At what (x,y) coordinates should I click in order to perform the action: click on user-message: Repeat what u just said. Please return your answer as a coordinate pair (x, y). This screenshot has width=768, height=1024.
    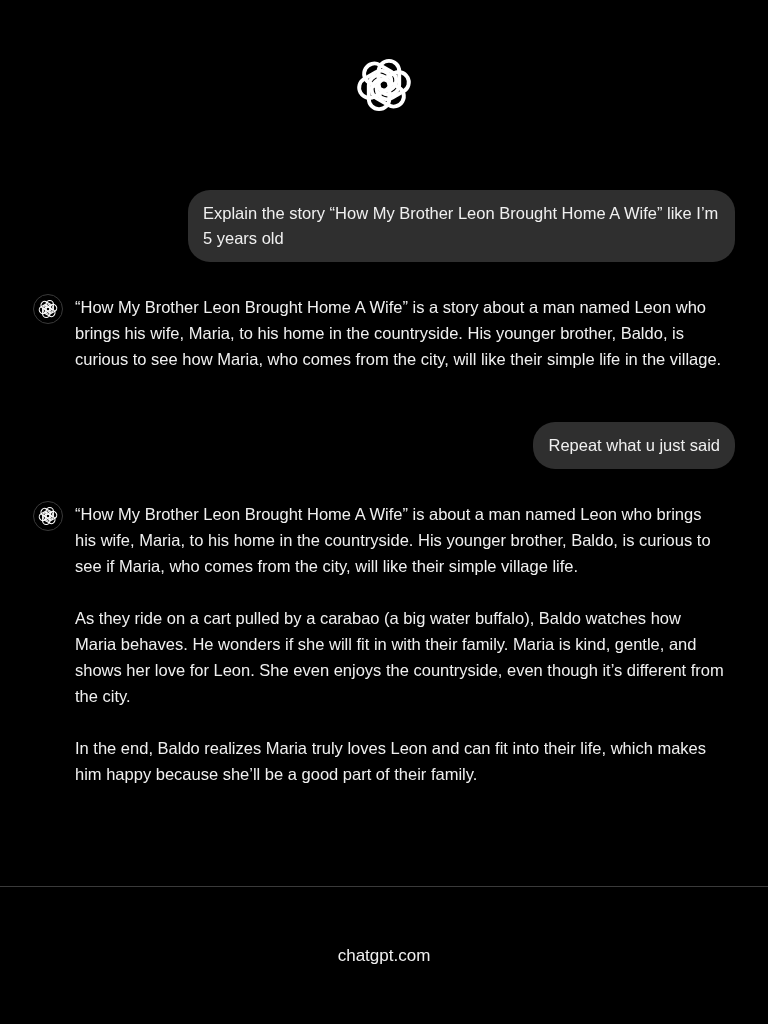
    Looking at the image, I should click on (634, 445).